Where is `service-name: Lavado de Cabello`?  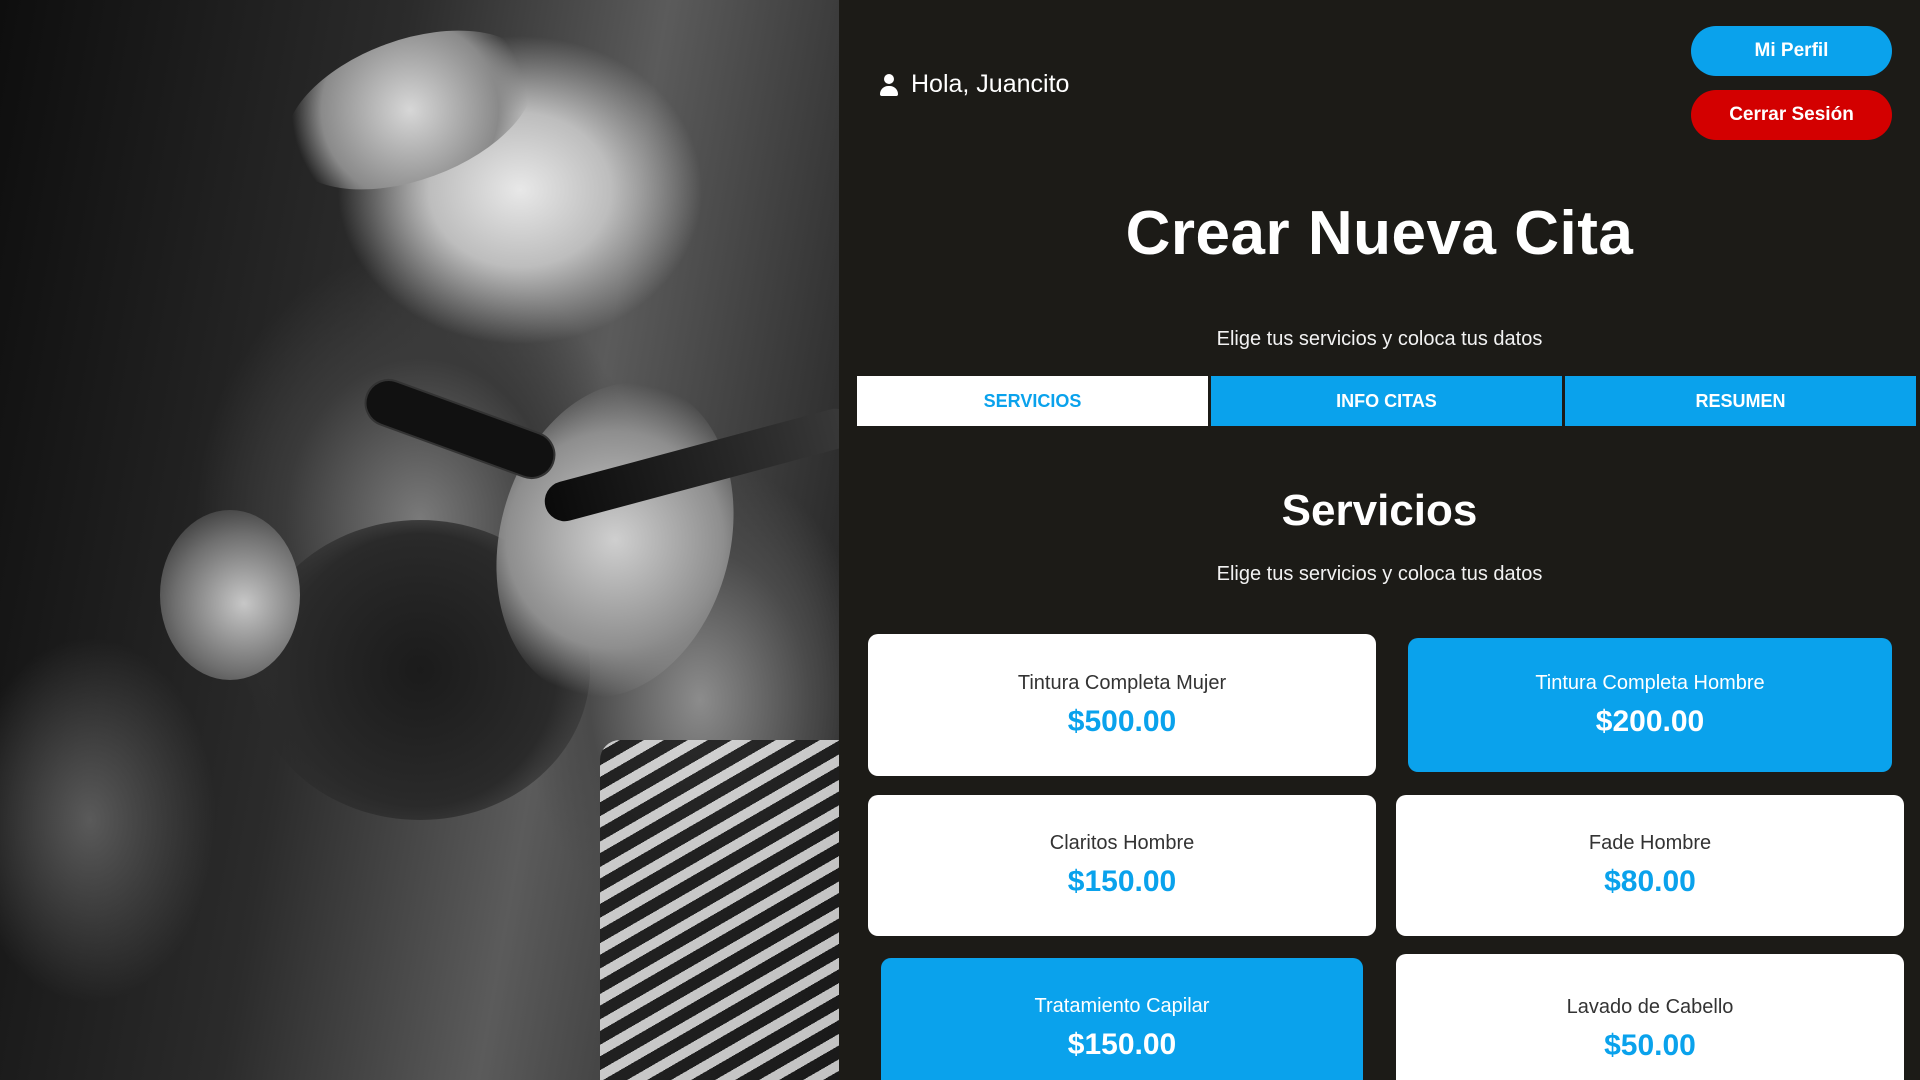 service-name: Lavado de Cabello is located at coordinates (1650, 1006).